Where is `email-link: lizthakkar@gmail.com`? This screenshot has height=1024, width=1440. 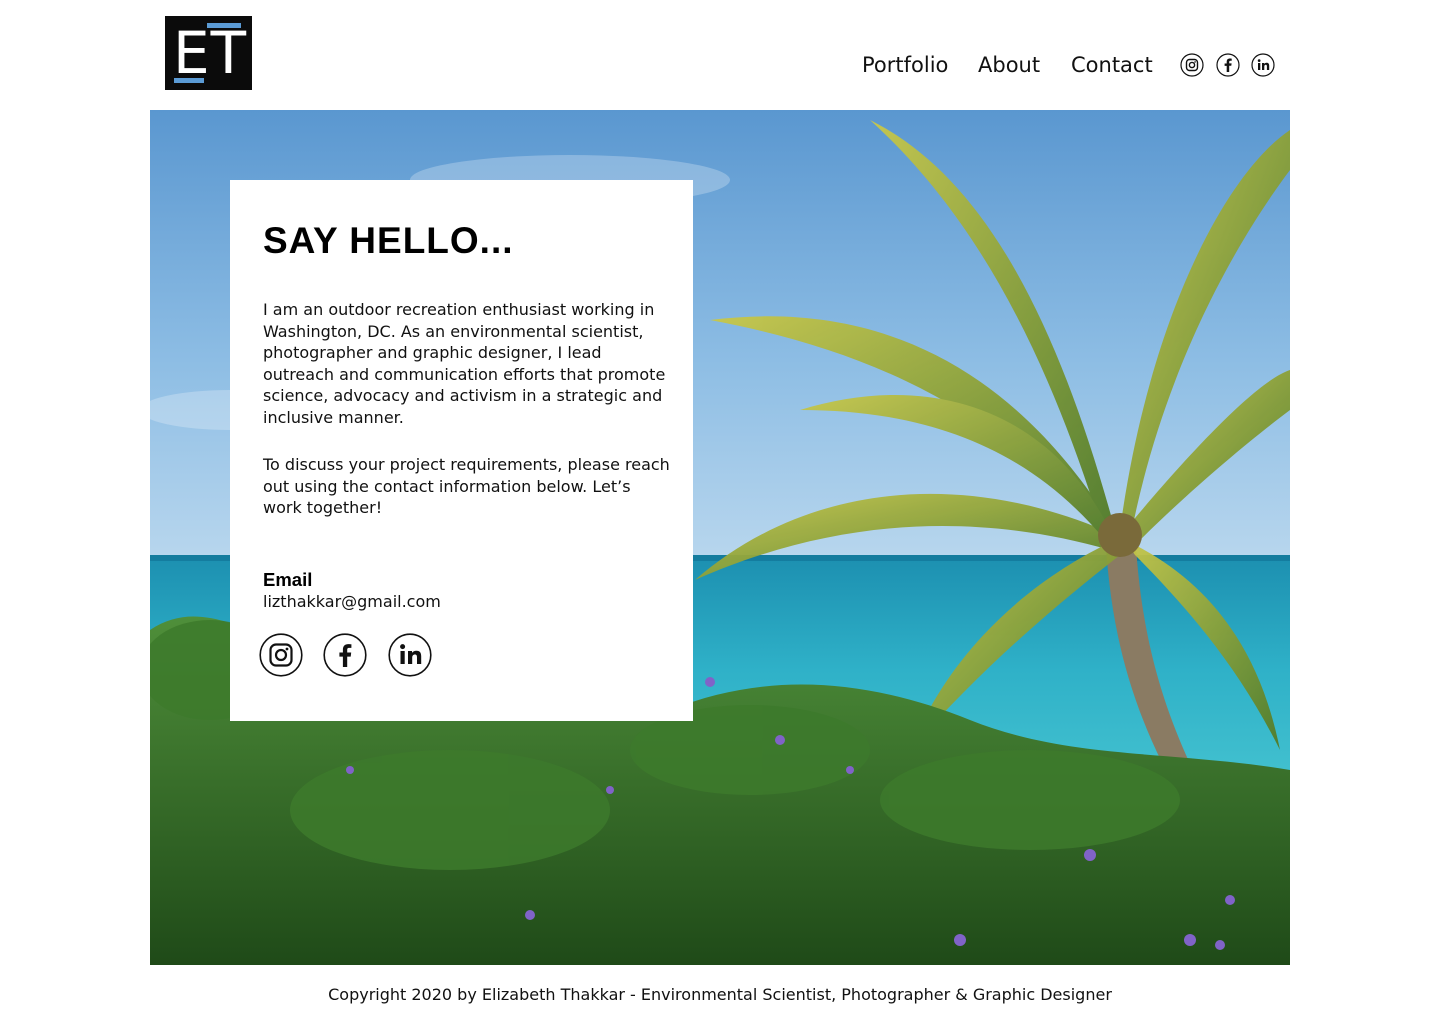 email-link: lizthakkar@gmail.com is located at coordinates (352, 601).